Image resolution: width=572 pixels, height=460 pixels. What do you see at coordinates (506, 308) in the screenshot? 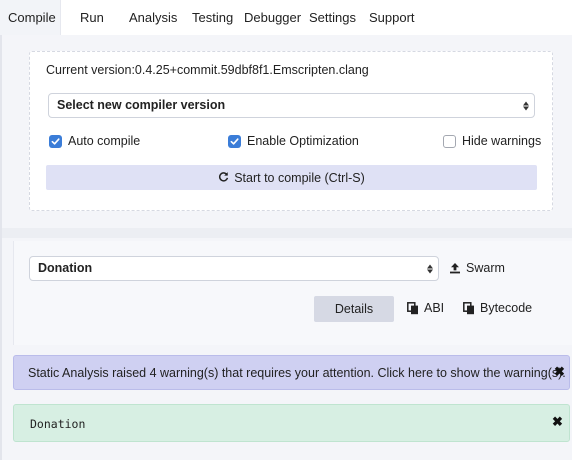
I see `bytecode-label: Bytecode` at bounding box center [506, 308].